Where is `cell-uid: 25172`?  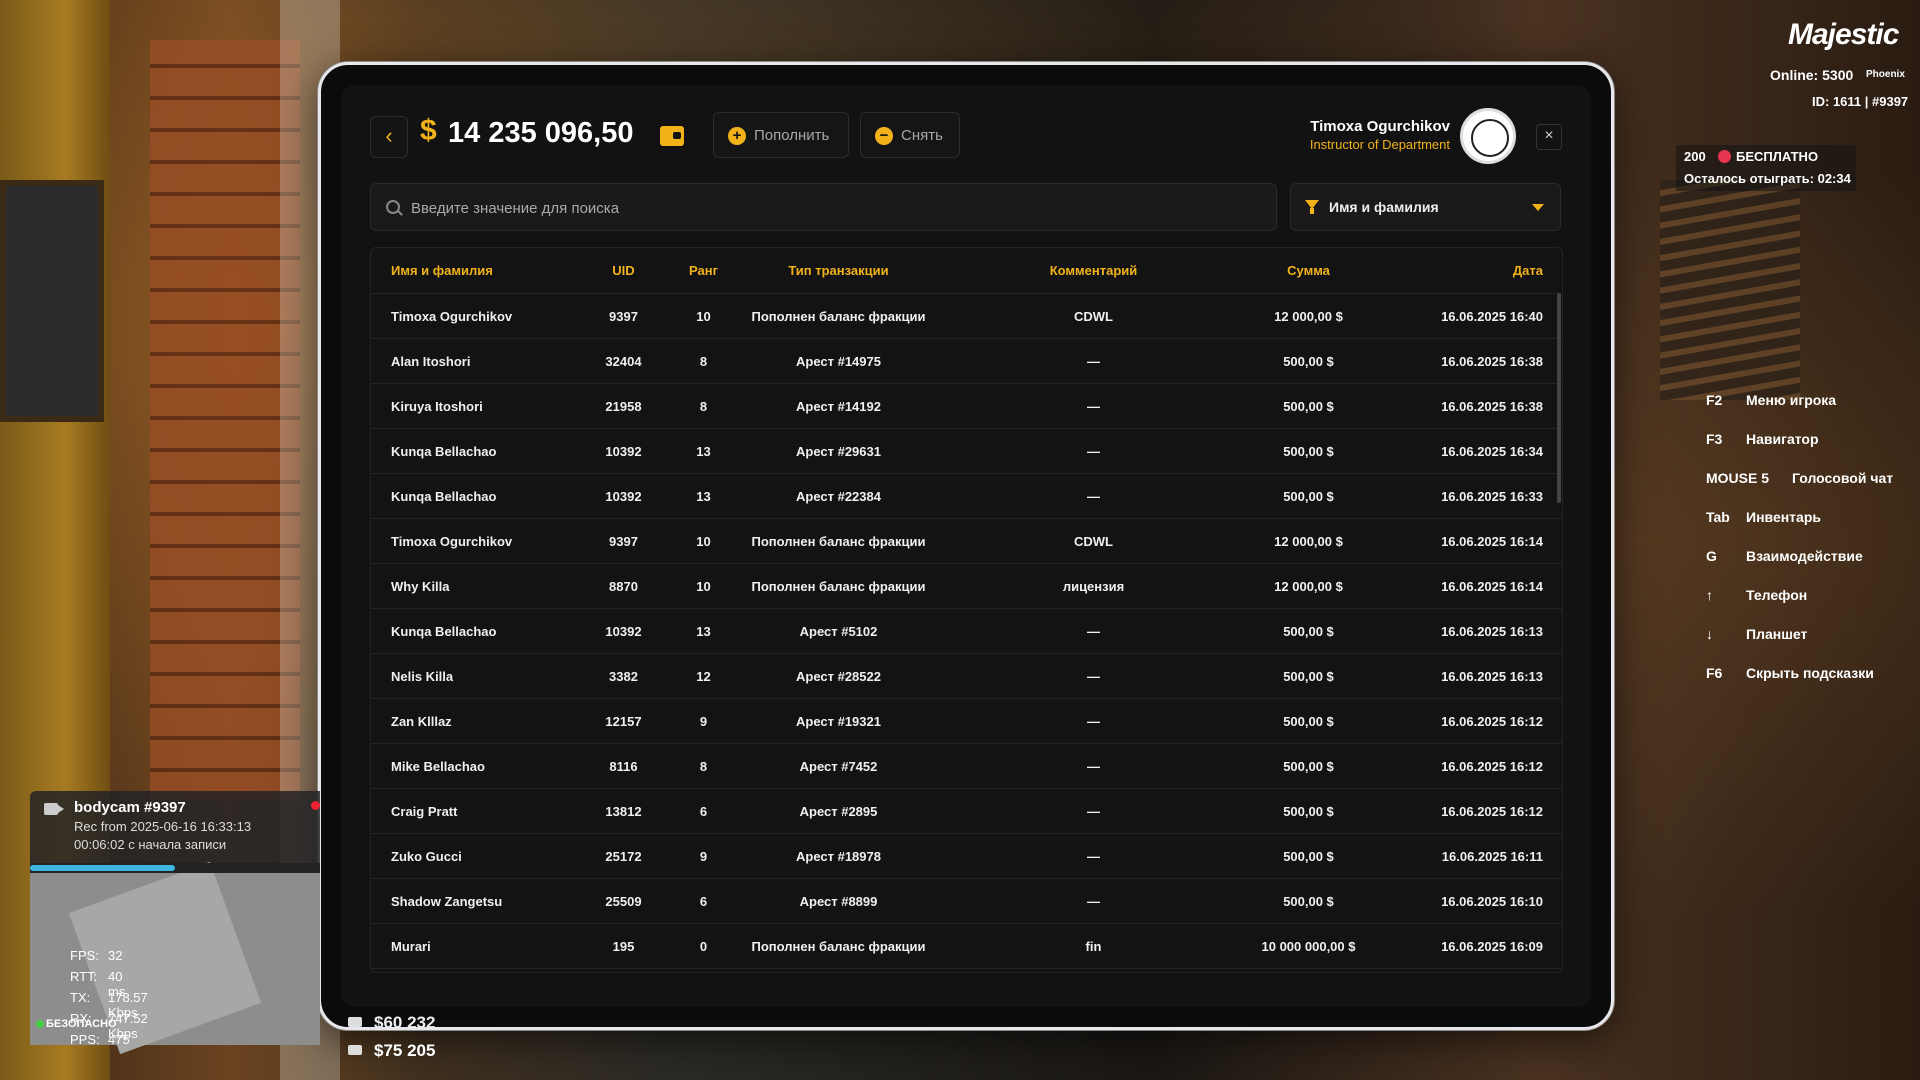
cell-uid: 25172 is located at coordinates (623, 856).